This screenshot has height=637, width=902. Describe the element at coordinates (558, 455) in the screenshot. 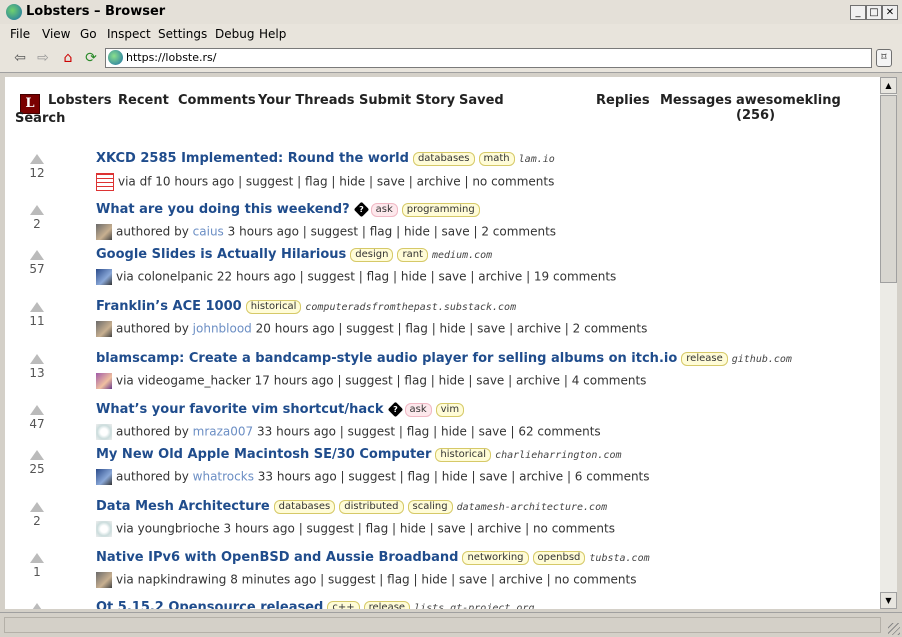

I see `story-domain: charlieharrington.com` at that location.